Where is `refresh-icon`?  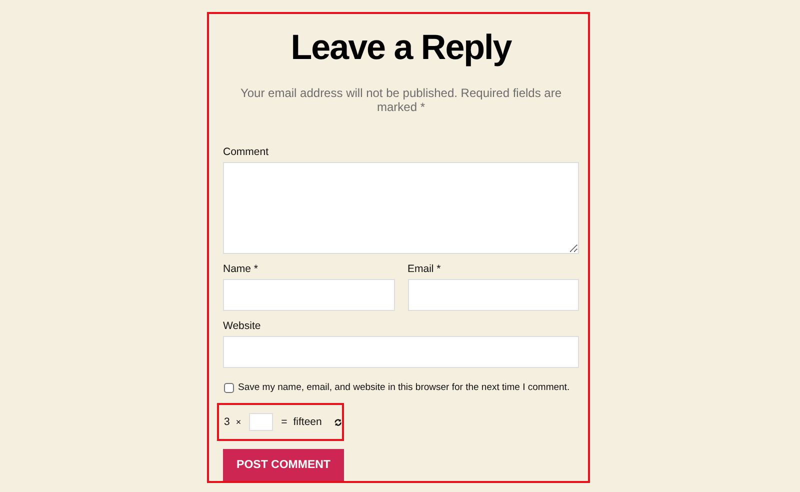 refresh-icon is located at coordinates (338, 422).